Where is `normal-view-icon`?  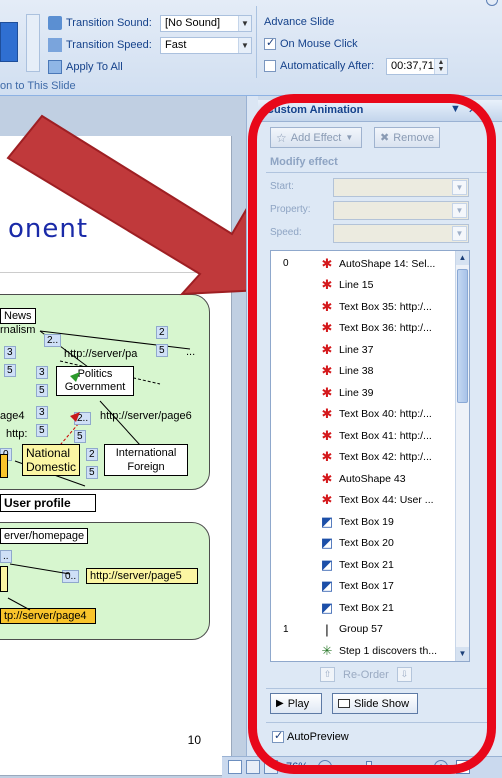
normal-view-icon is located at coordinates (235, 767).